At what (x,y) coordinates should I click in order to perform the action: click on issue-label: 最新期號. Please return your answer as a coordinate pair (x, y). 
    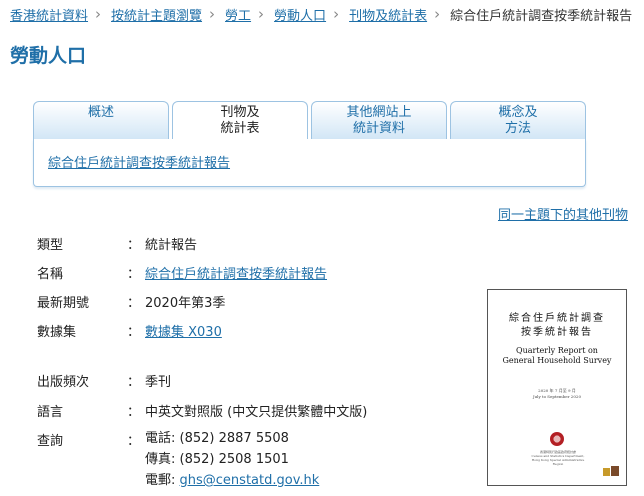
    Looking at the image, I should click on (63, 303).